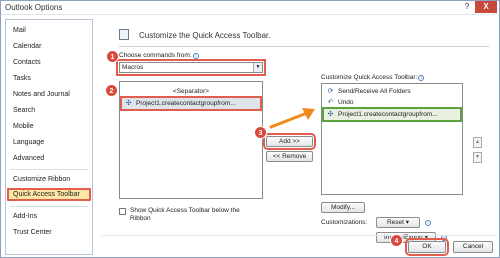  Describe the element at coordinates (477, 142) in the screenshot. I see `move-up-button: ▲` at that location.